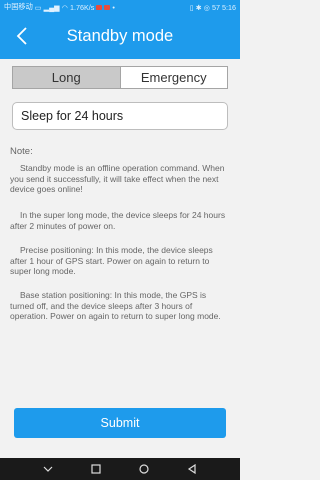 This screenshot has height=480, width=320. What do you see at coordinates (48, 469) in the screenshot?
I see `collapse-chevron-icon` at bounding box center [48, 469].